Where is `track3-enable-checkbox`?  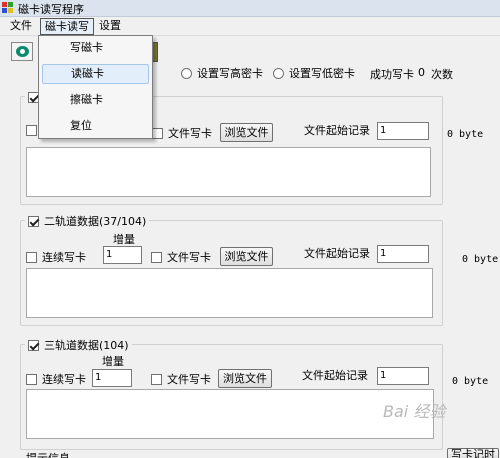 track3-enable-checkbox is located at coordinates (33, 345).